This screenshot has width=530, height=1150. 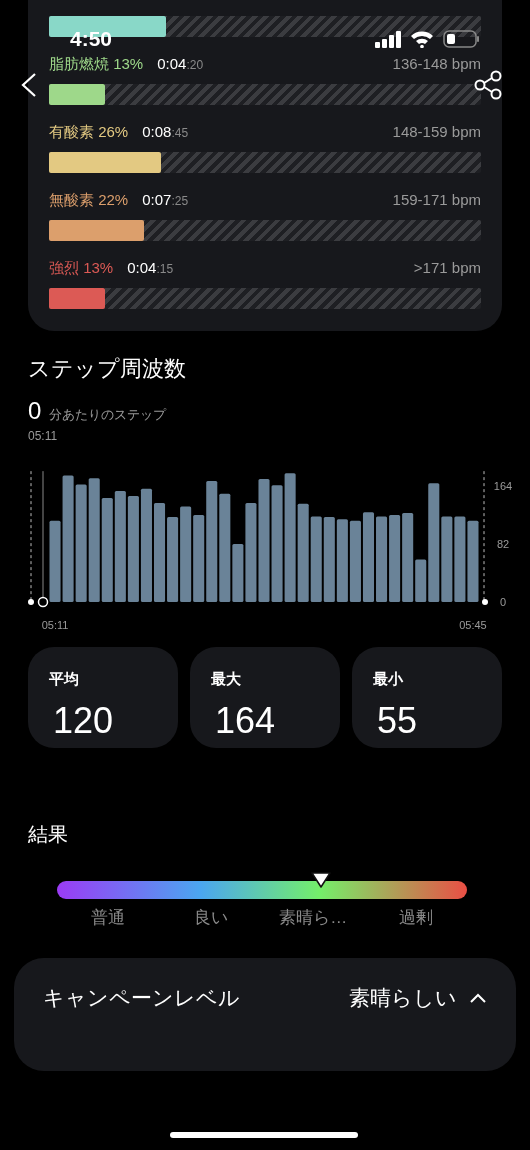 What do you see at coordinates (447, 267) in the screenshot?
I see `zone-range: >171 bpm` at bounding box center [447, 267].